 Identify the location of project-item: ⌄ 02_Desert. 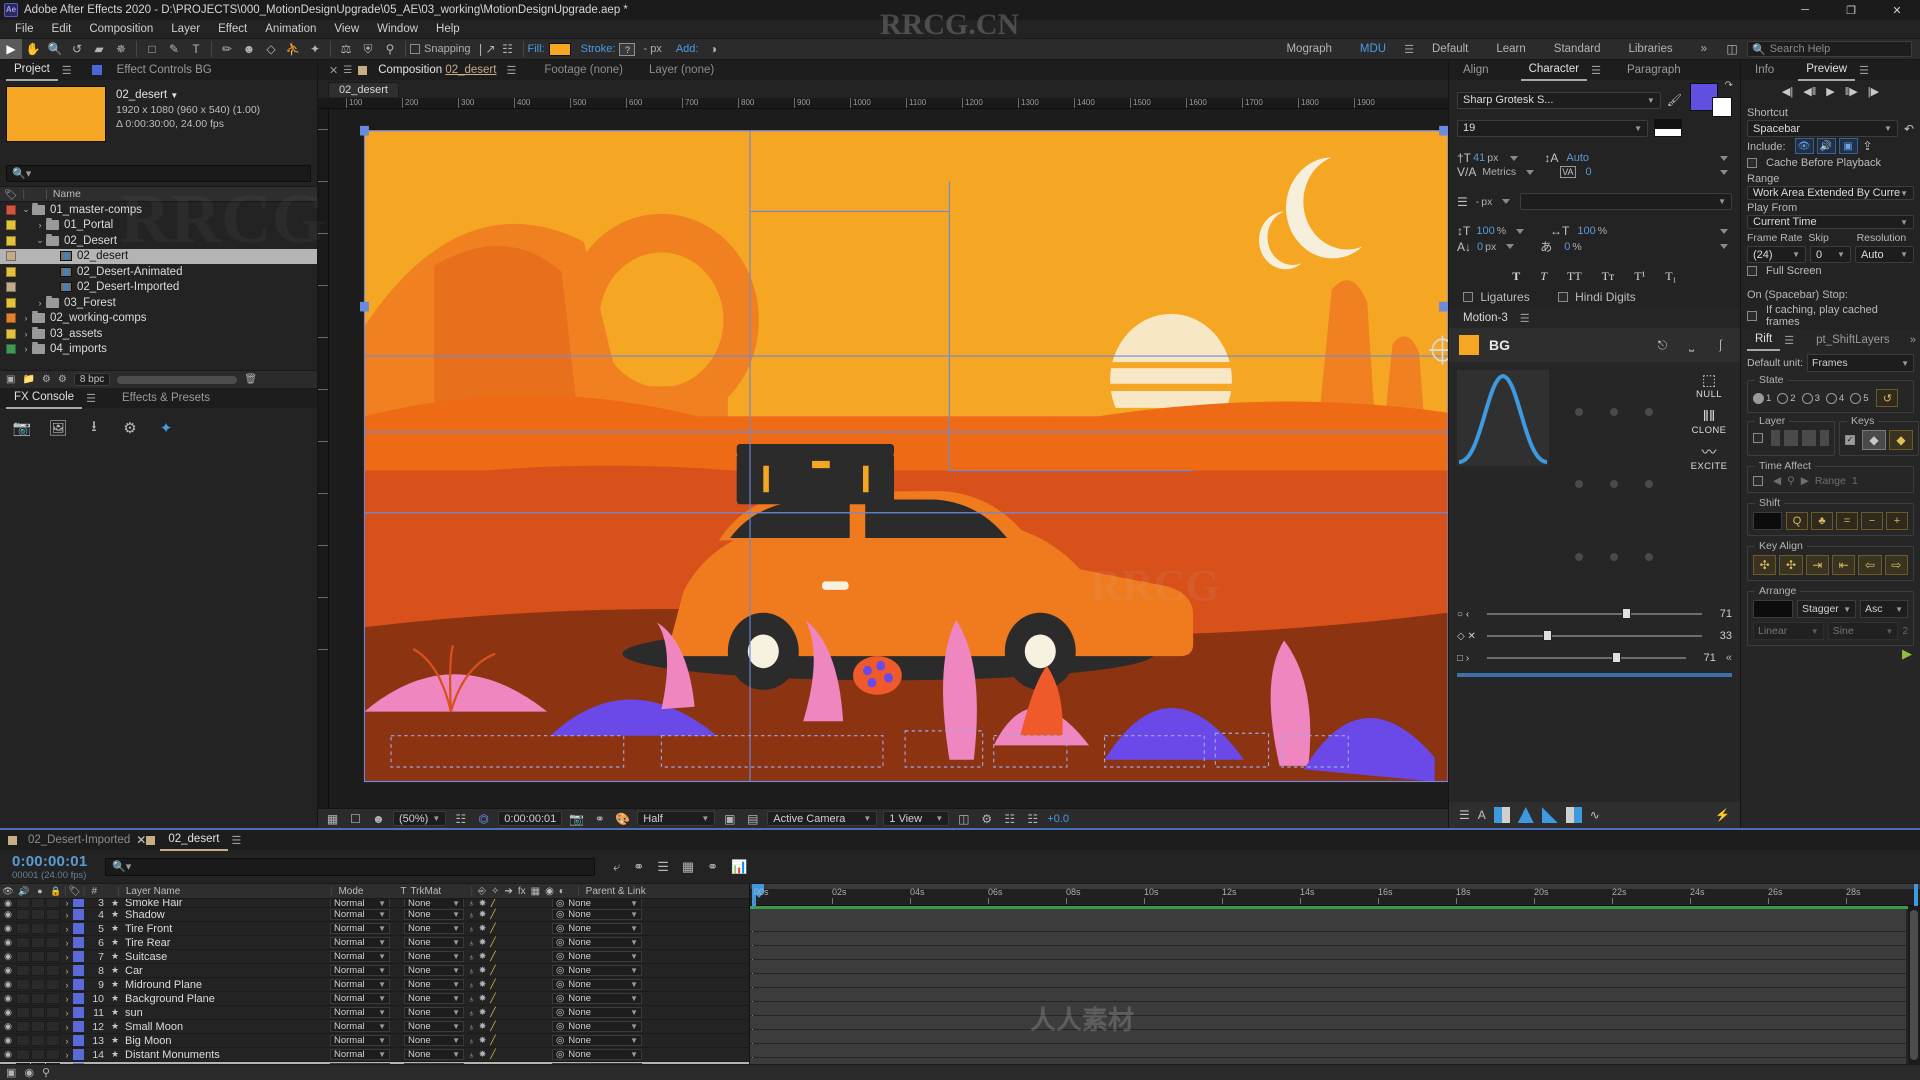
(158, 241).